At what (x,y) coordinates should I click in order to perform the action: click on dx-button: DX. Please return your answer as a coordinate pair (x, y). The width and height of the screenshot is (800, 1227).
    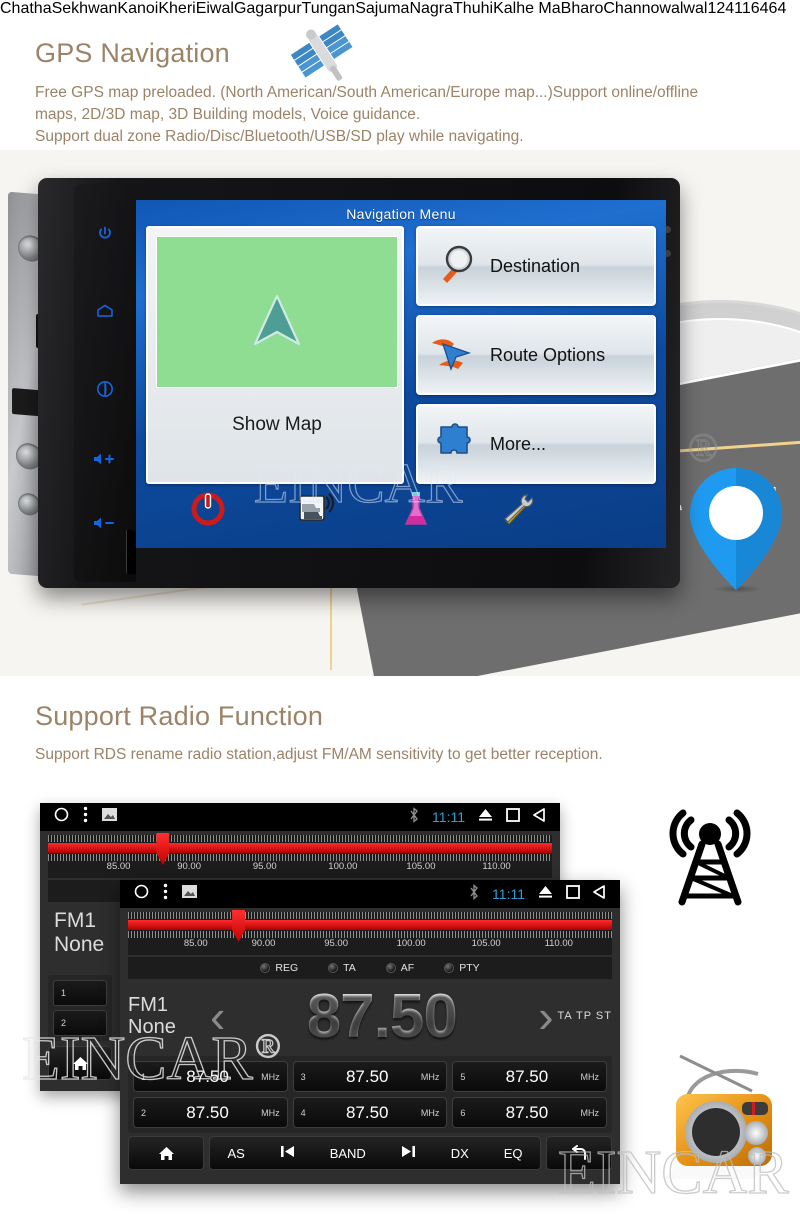
    Looking at the image, I should click on (460, 1153).